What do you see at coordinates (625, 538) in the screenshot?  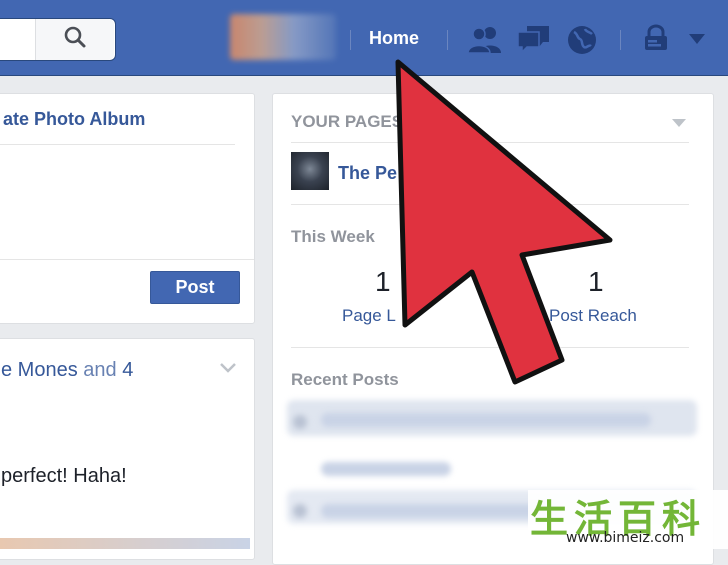 I see `watermark-url: www.bimeiz.com` at bounding box center [625, 538].